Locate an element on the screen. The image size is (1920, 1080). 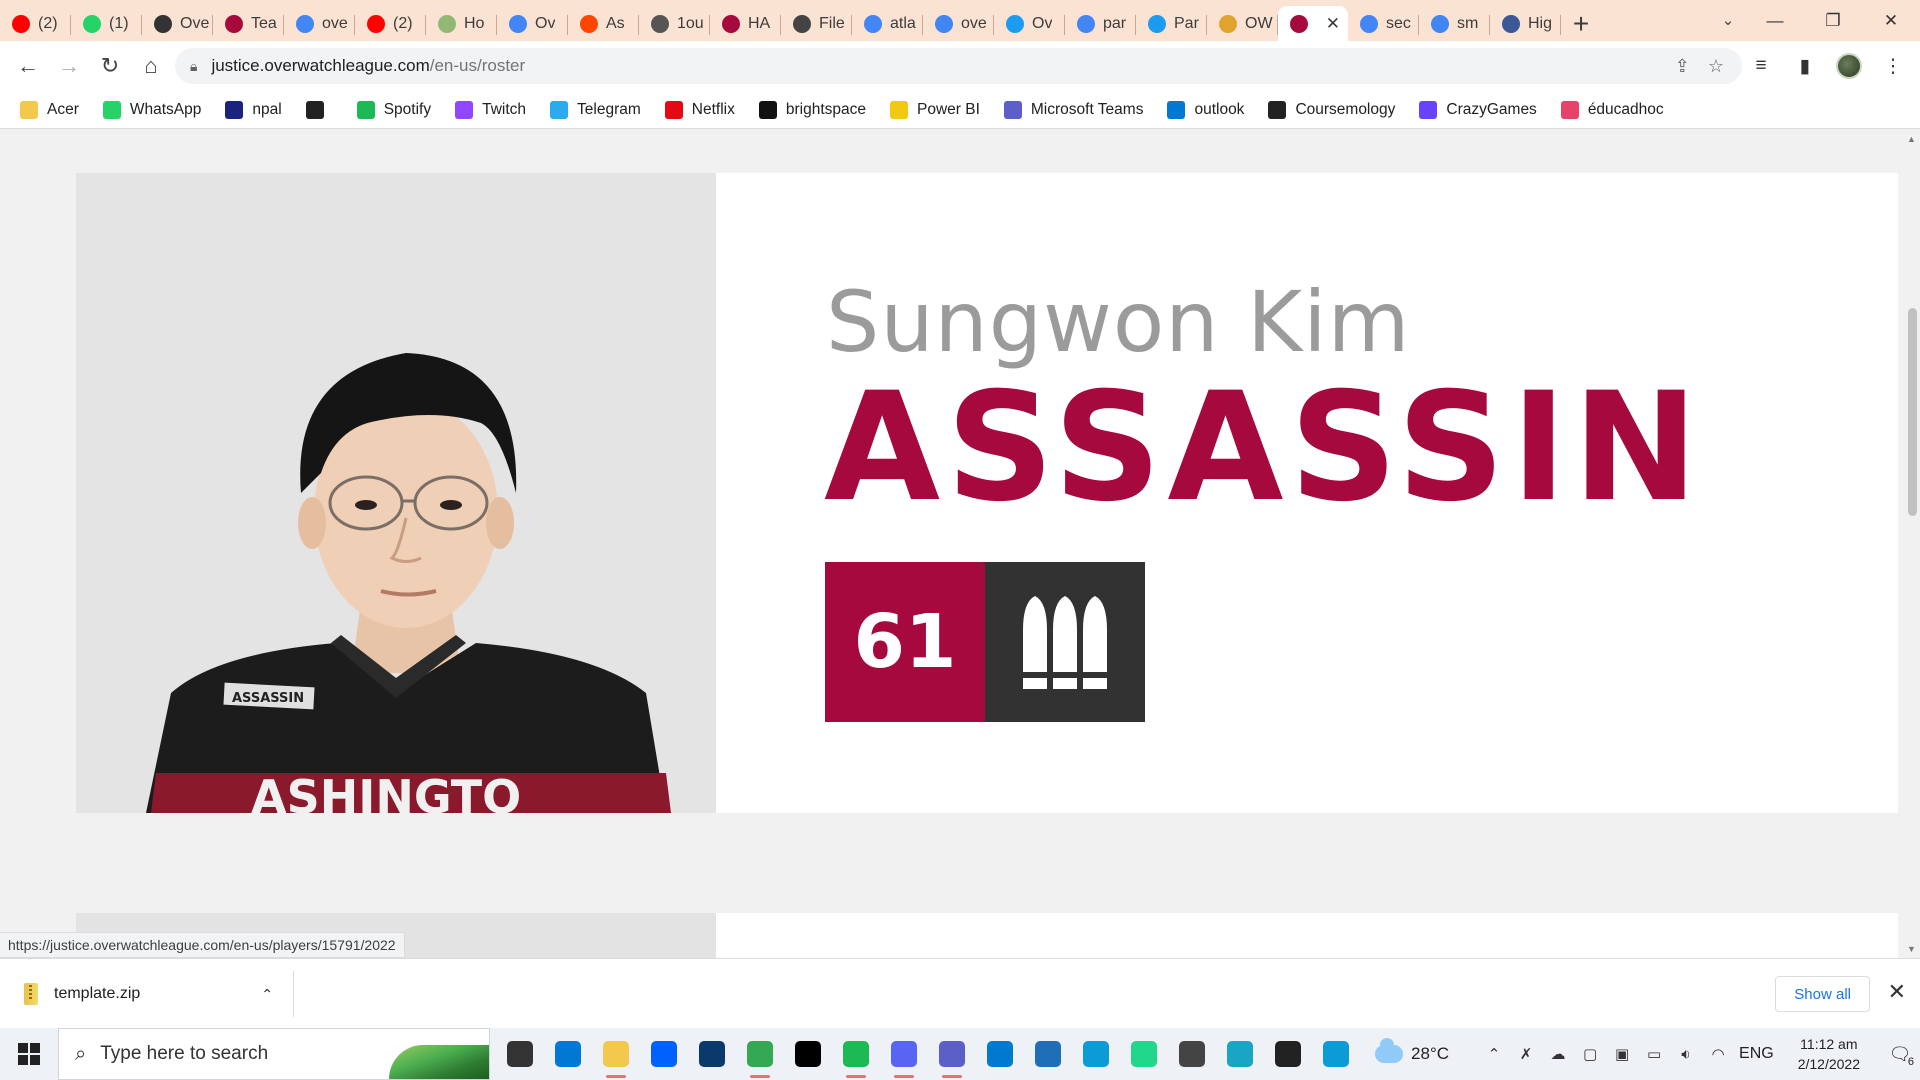
close-tab-icon: ✕ is located at coordinates (1333, 24).